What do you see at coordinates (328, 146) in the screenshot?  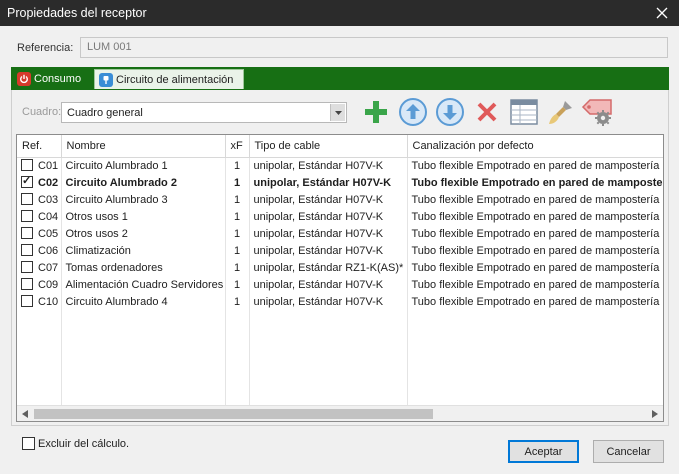 I see `column-header-tipo-cable: Tipo de cable` at bounding box center [328, 146].